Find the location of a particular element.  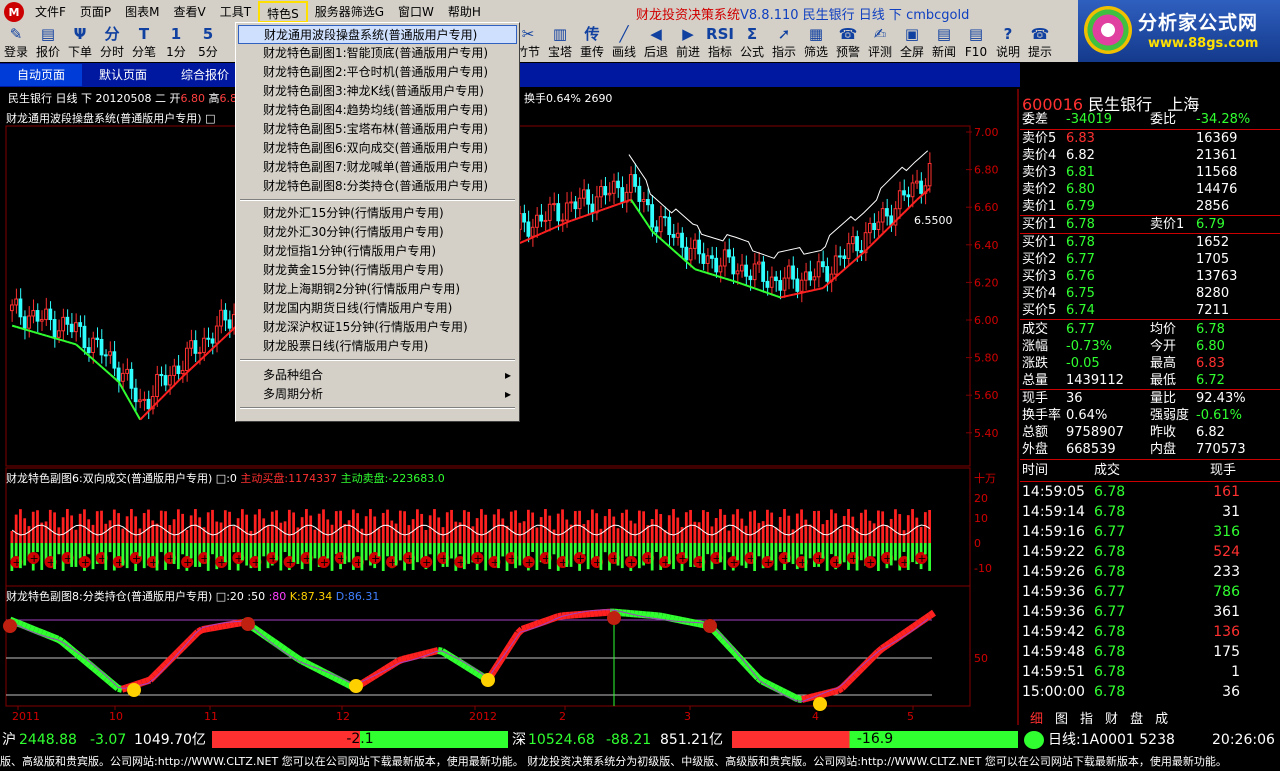

dropdown-item: 财龙特色副图7:财龙喊单(普通版用户专用) is located at coordinates (377, 167).